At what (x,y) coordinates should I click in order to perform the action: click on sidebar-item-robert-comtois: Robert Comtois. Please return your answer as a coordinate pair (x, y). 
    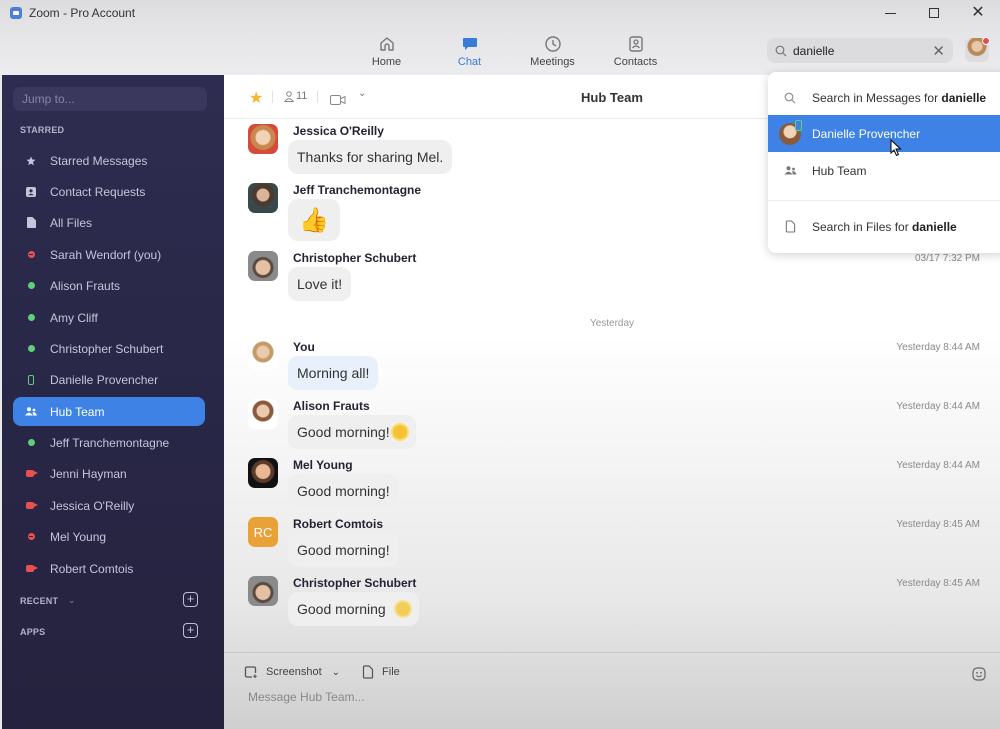
    Looking at the image, I should click on (109, 568).